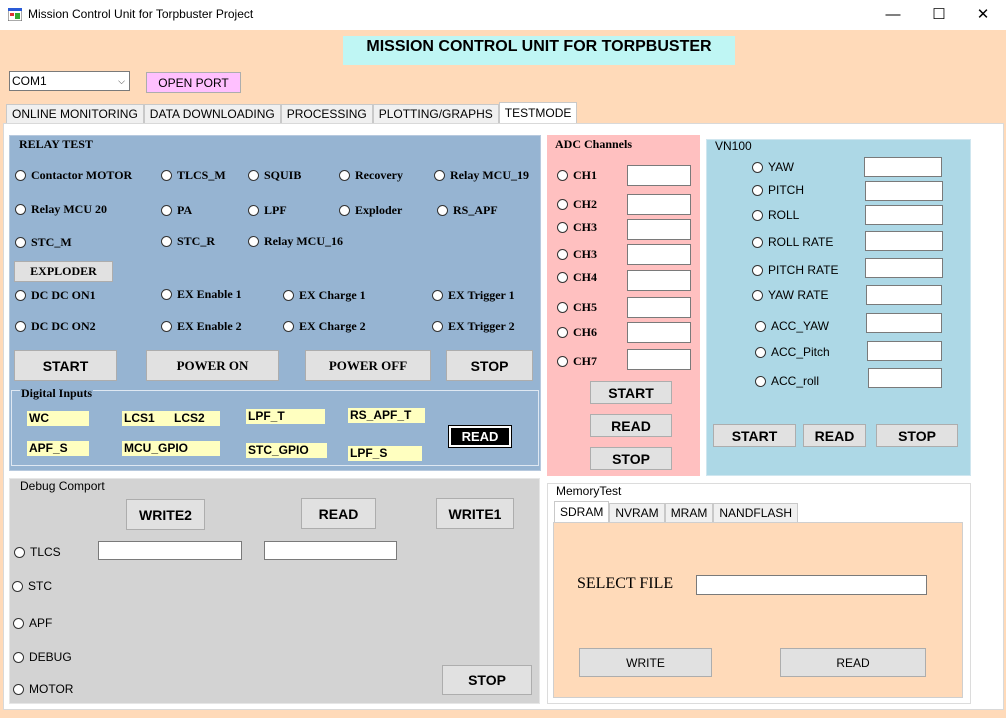 This screenshot has width=1006, height=718. Describe the element at coordinates (905, 378) in the screenshot. I see `acc-roll-field` at that location.